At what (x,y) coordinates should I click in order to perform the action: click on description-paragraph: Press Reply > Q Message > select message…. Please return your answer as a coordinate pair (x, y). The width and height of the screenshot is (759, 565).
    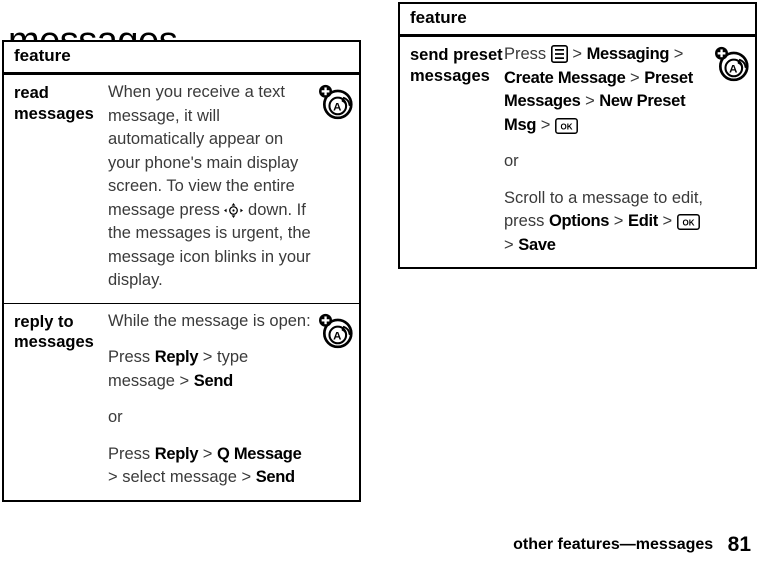
    Looking at the image, I should click on (205, 465).